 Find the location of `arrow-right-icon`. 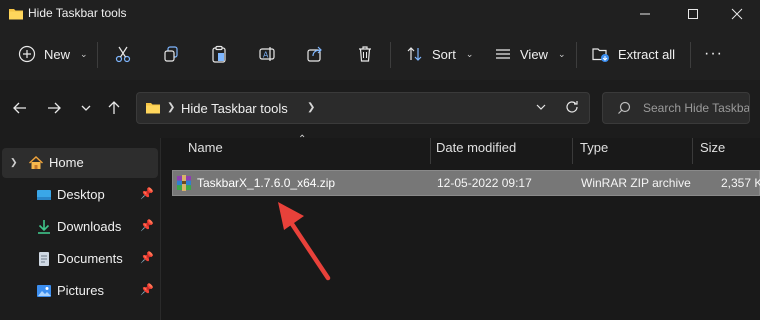

arrow-right-icon is located at coordinates (54, 108).